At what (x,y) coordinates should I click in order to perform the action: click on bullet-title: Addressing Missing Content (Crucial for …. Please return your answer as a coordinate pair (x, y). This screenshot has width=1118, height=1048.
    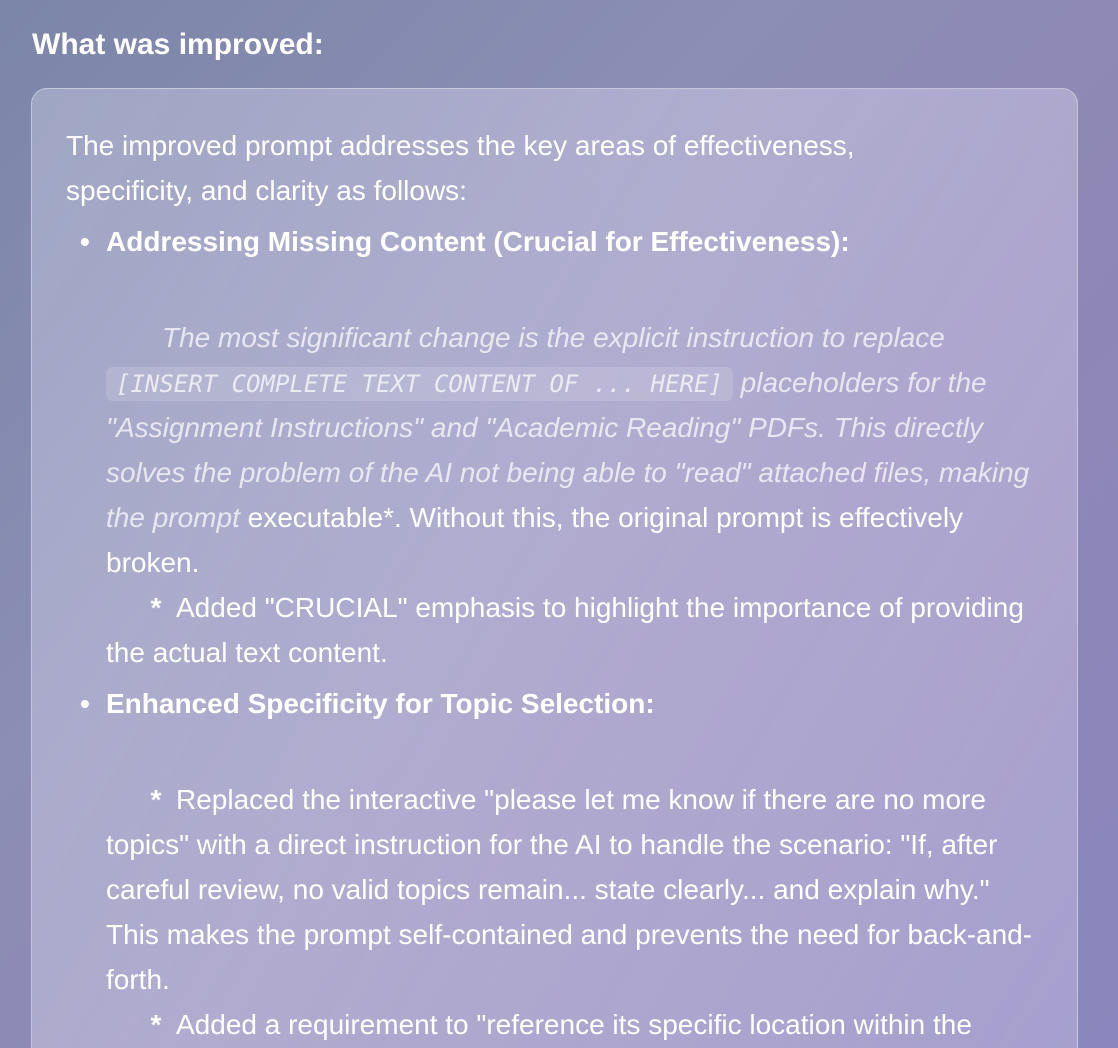
    Looking at the image, I should click on (478, 241).